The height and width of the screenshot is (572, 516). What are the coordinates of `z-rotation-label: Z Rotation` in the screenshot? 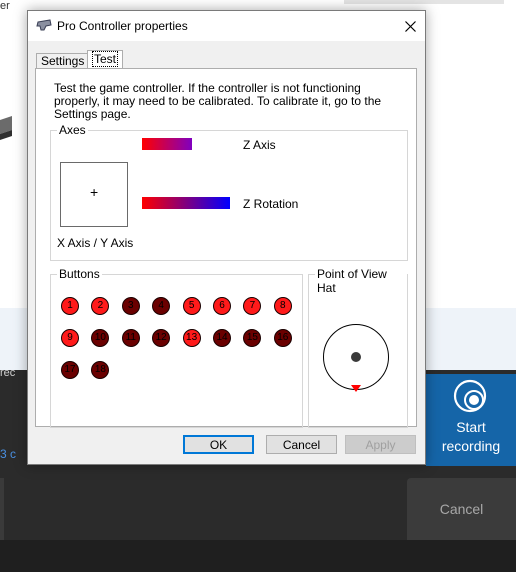 It's located at (271, 204).